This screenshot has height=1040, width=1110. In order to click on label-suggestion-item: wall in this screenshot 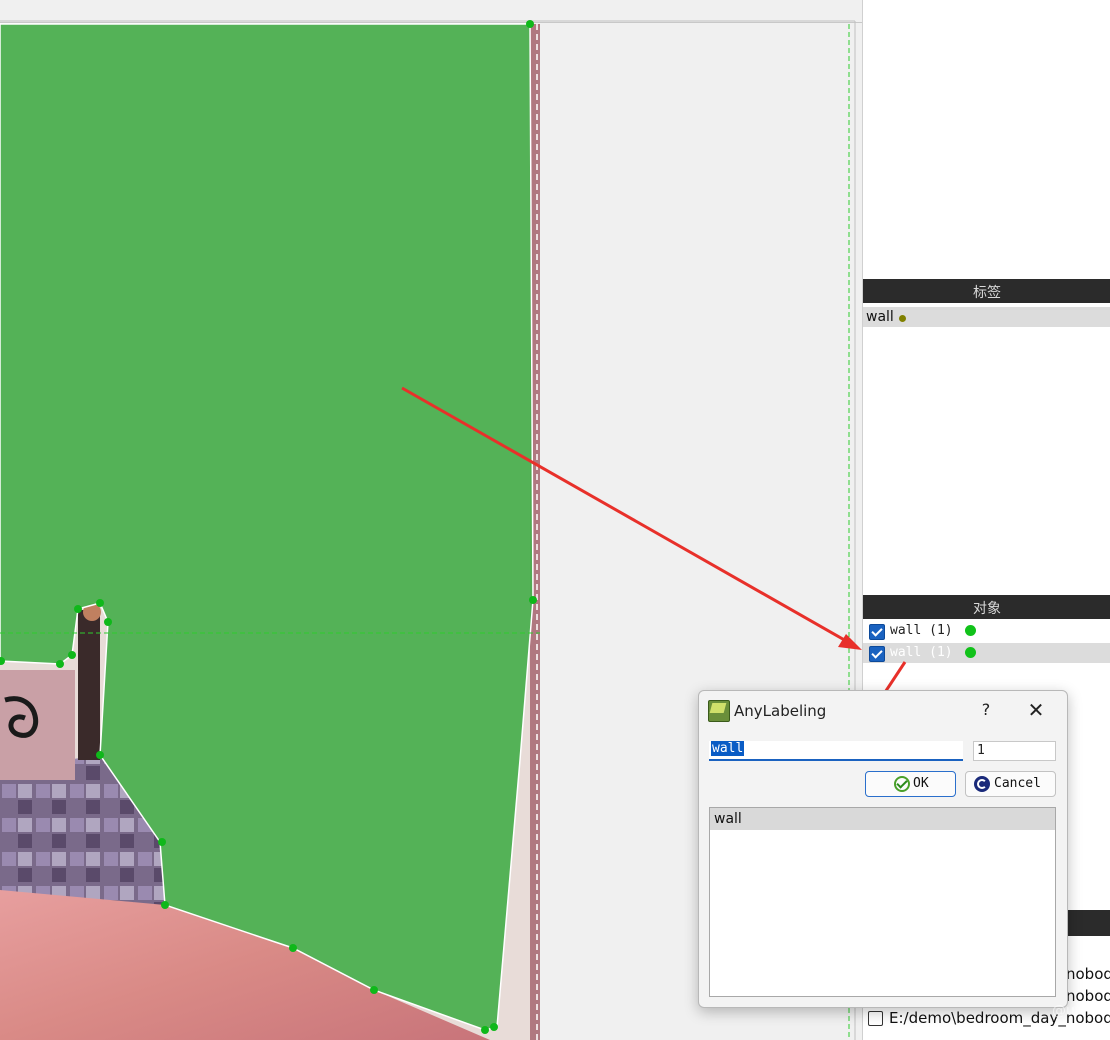, I will do `click(882, 819)`.